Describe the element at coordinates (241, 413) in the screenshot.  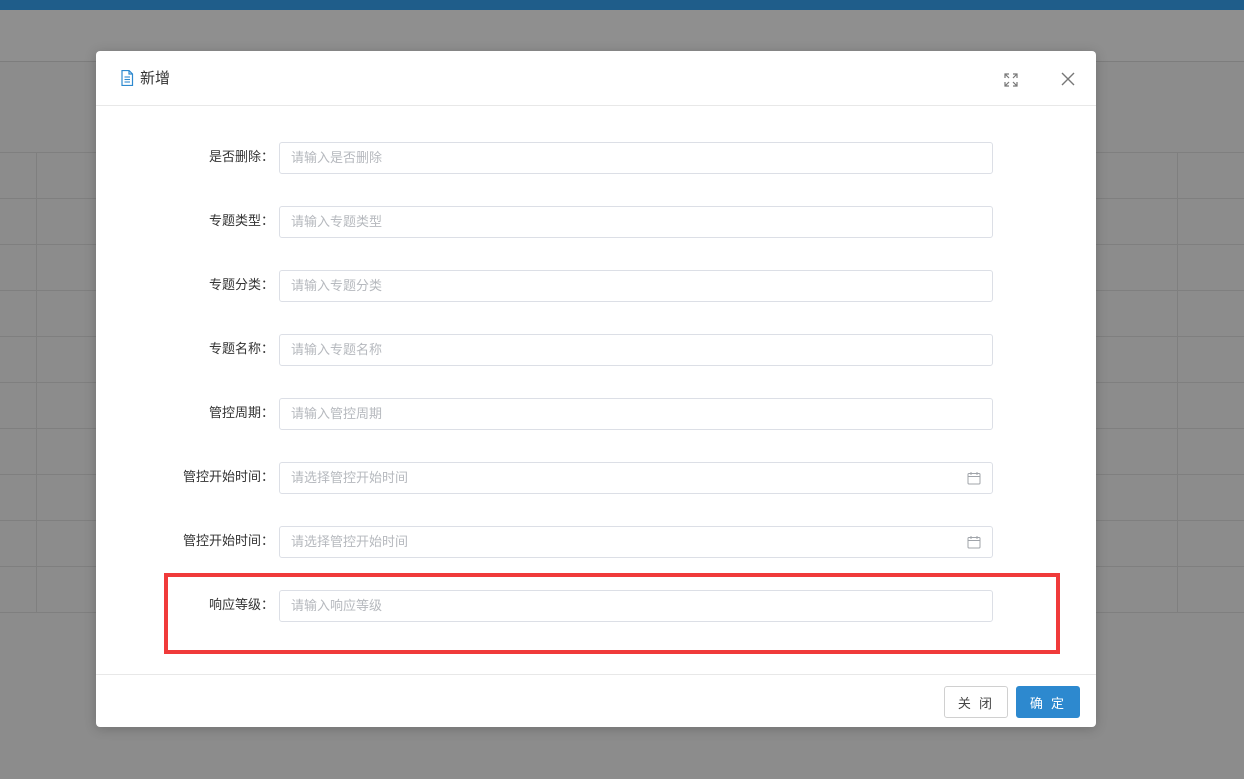
I see `control-period-label: 管控周期：` at that location.